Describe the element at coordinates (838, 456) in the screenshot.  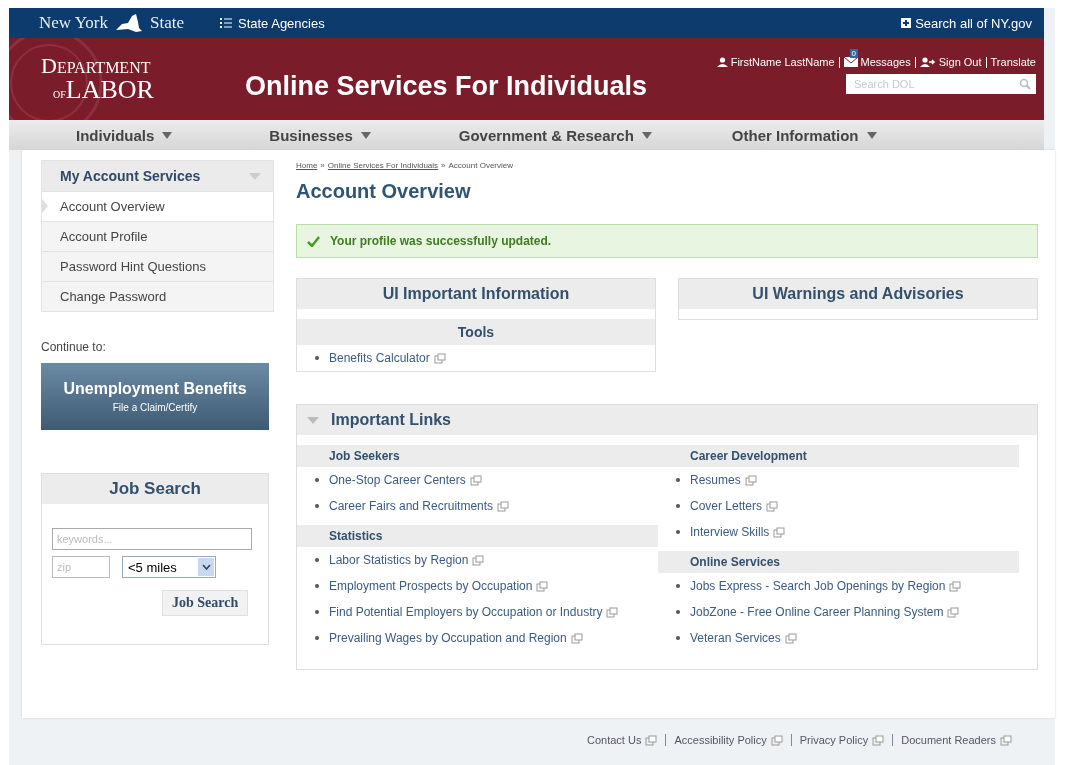
I see `section-title: Career Development` at that location.